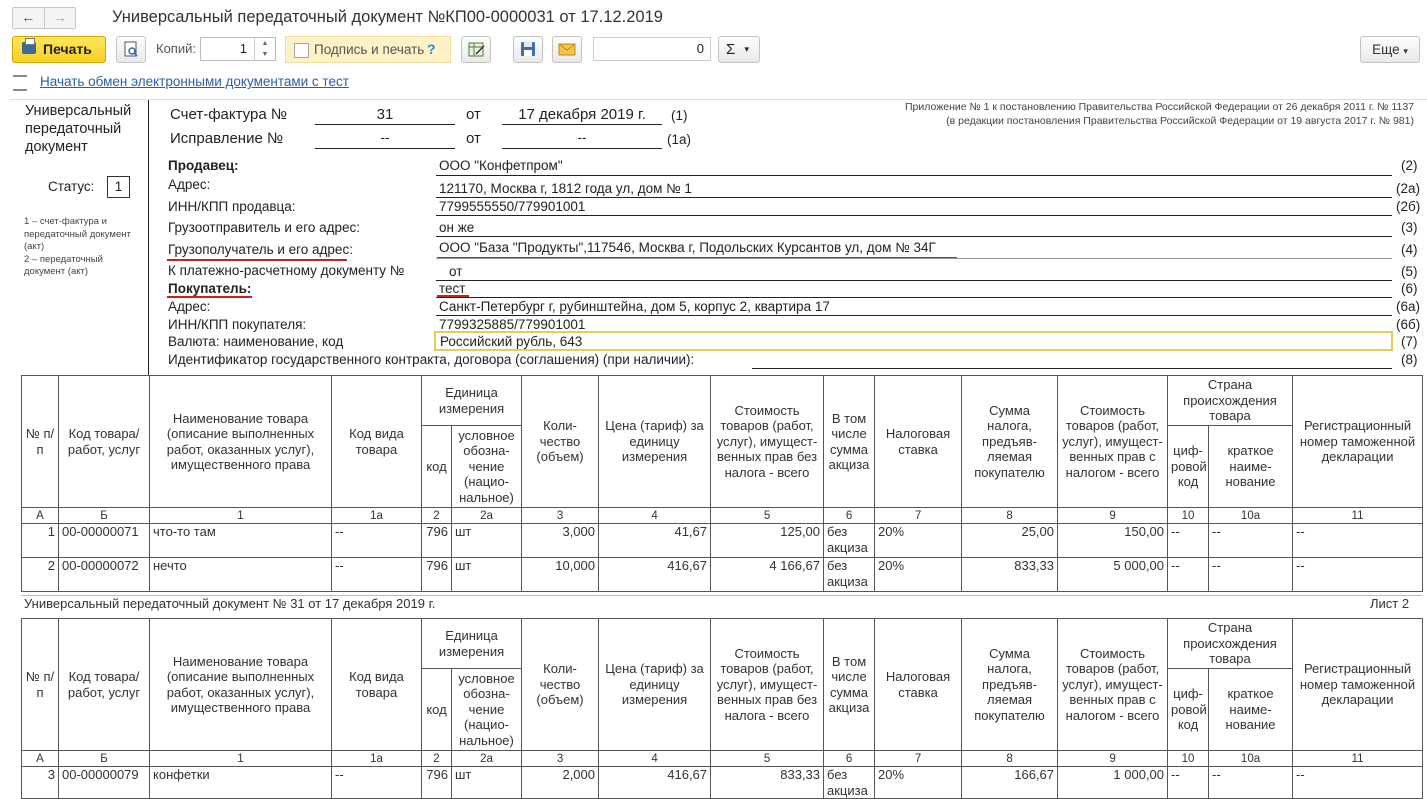 Image resolution: width=1427 pixels, height=799 pixels. I want to click on currency-input: Российский рубль, 643, so click(913, 341).